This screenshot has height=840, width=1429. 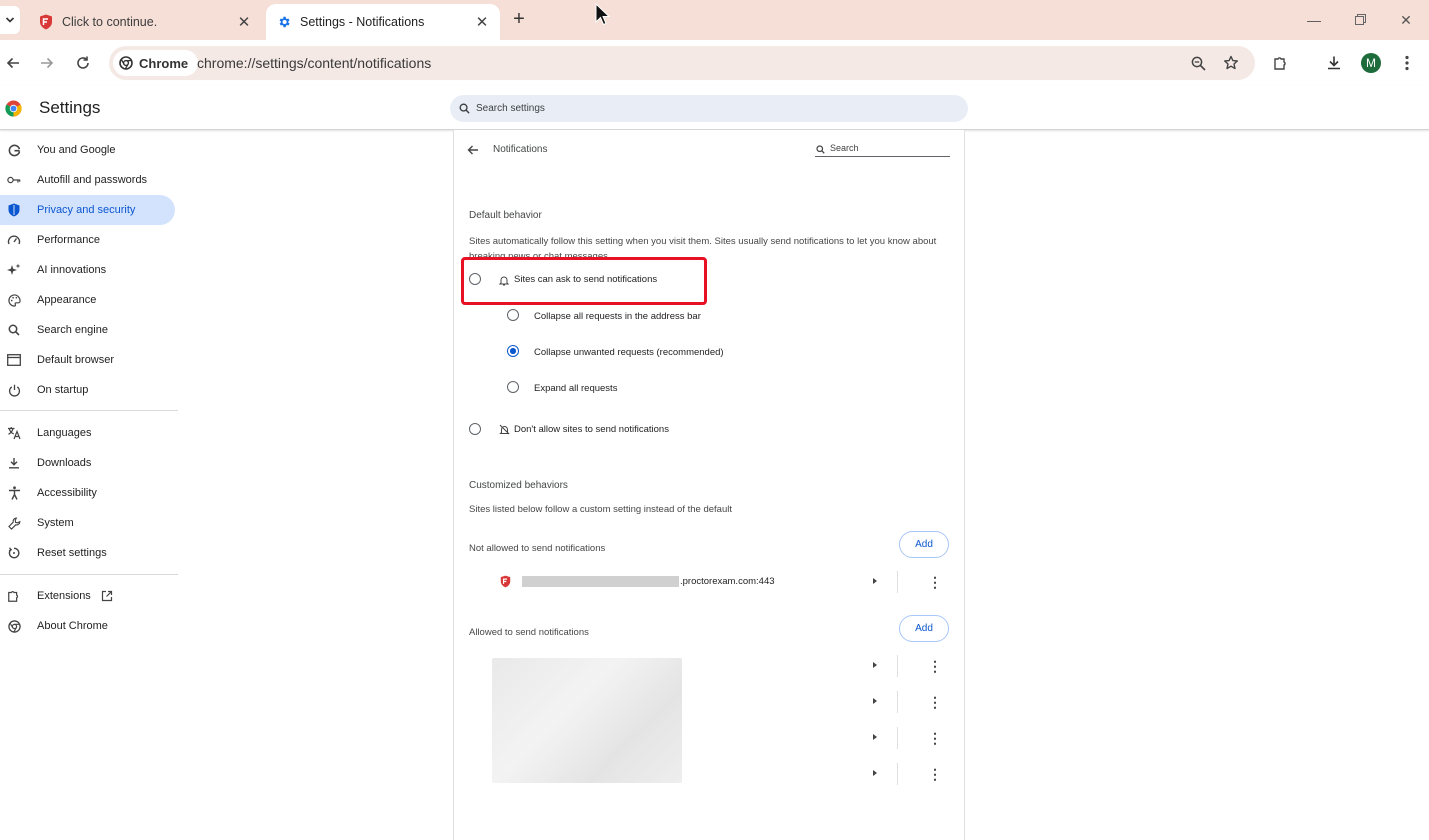 I want to click on customized-behaviors-heading: Customized behaviors, so click(x=518, y=485).